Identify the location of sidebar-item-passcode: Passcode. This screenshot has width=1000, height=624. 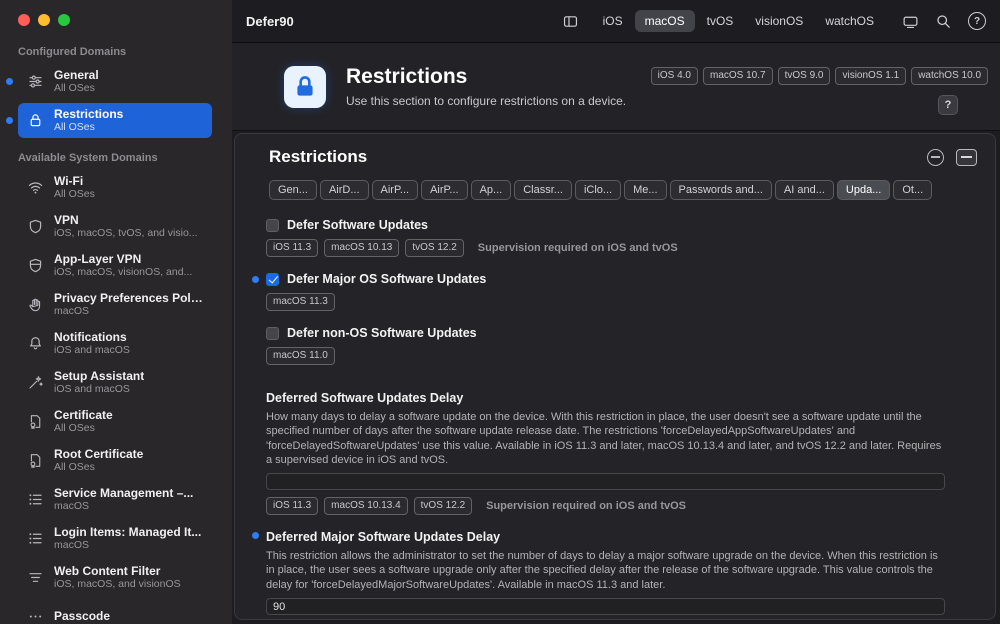
(116, 610).